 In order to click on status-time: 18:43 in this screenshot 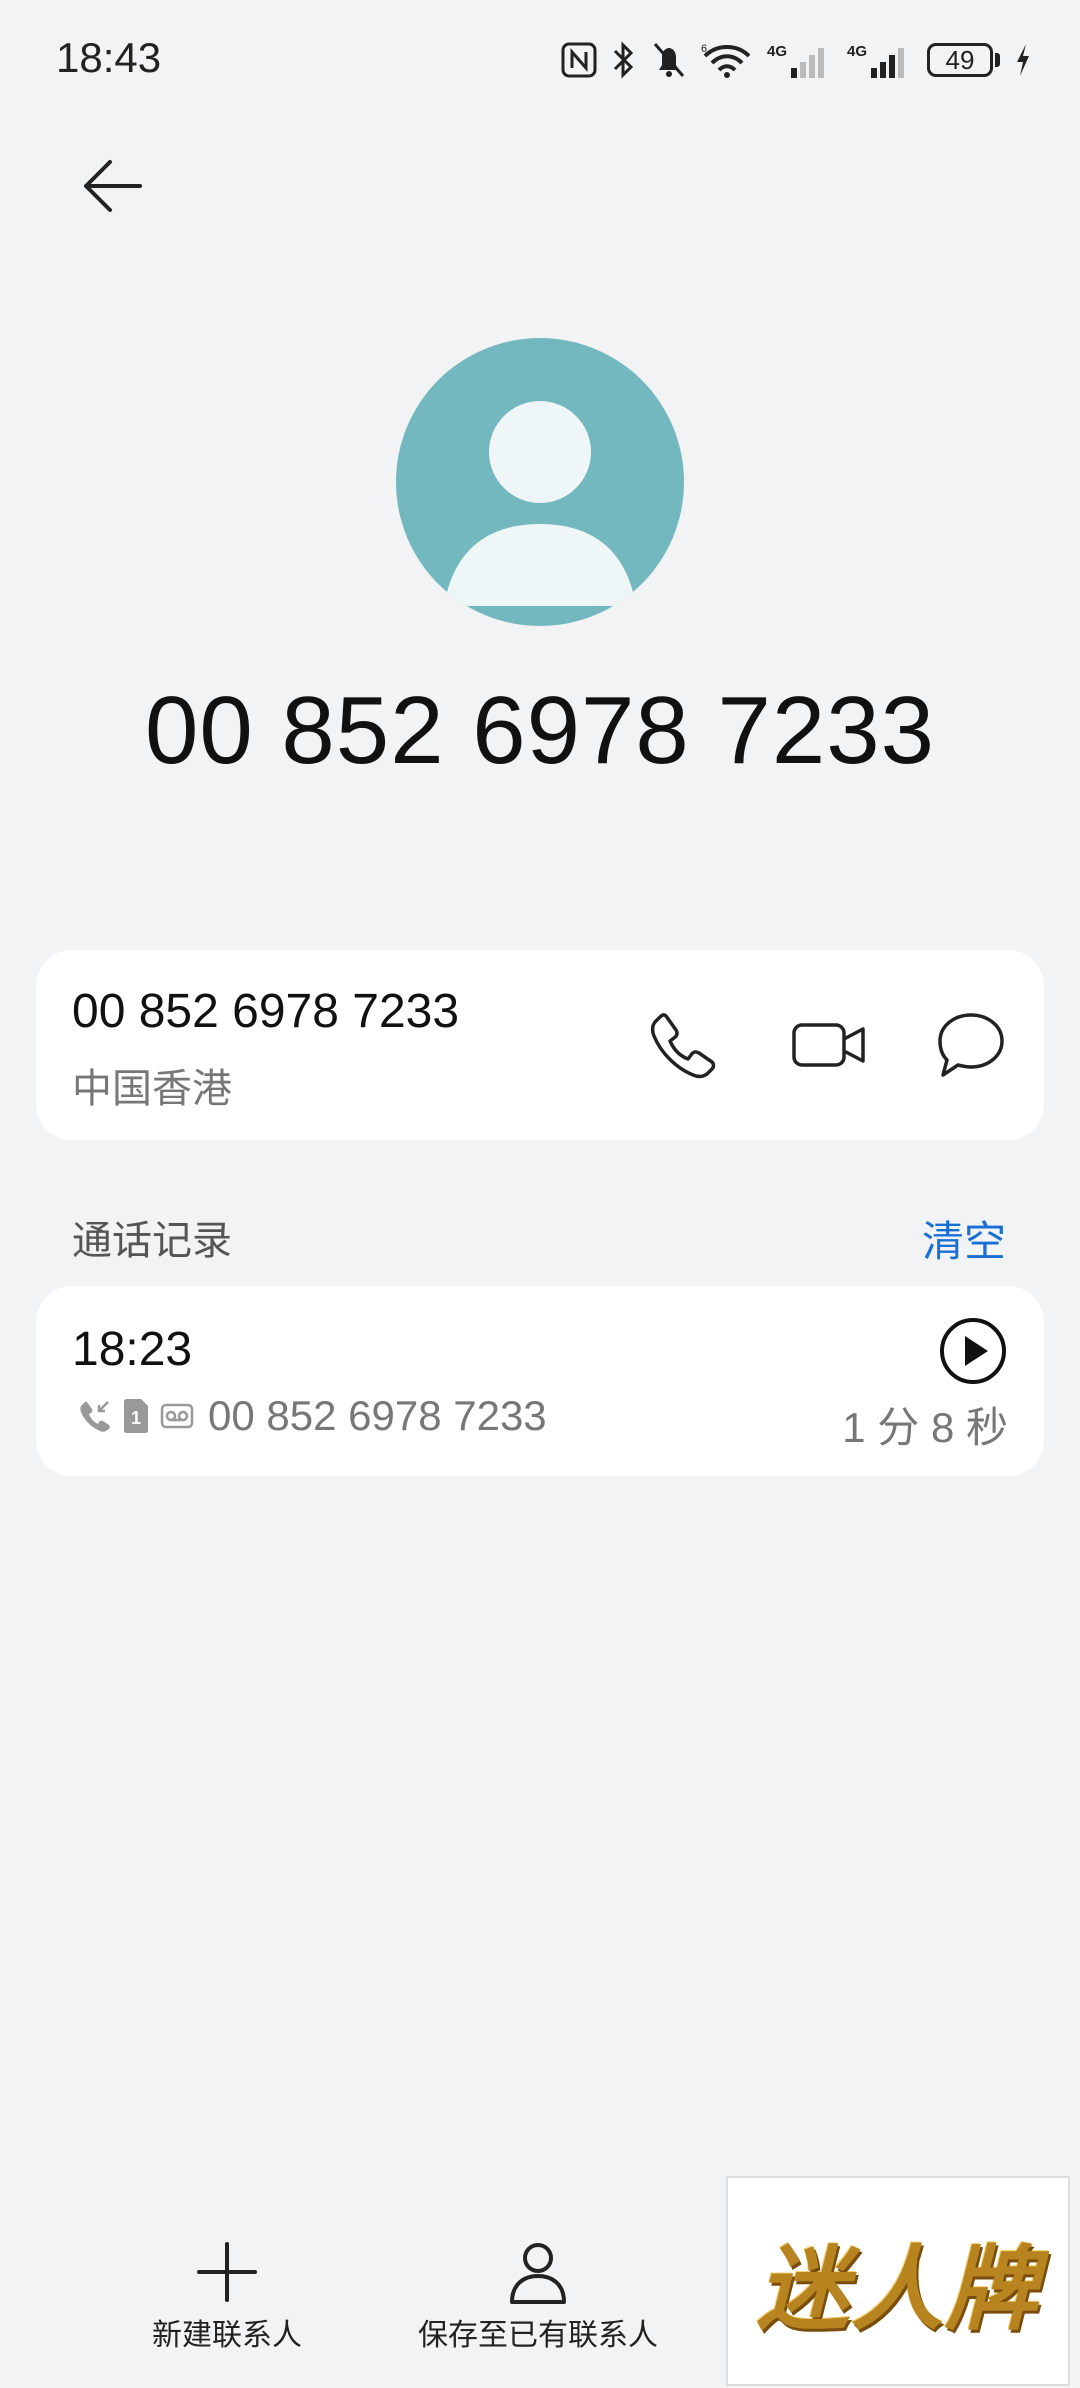, I will do `click(109, 57)`.